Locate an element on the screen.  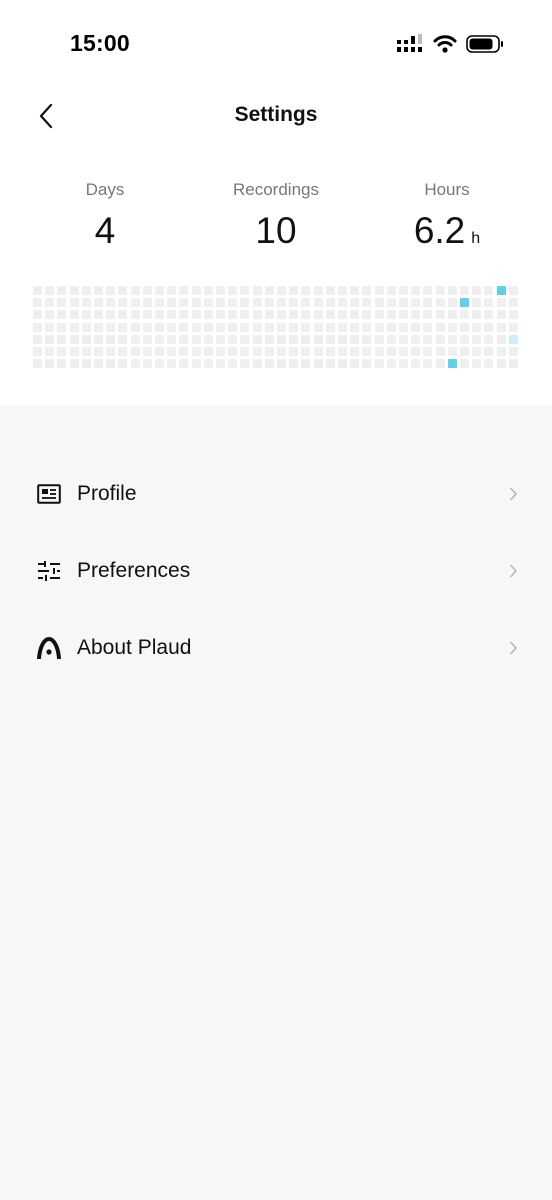
chevron-right-icon is located at coordinates (513, 647).